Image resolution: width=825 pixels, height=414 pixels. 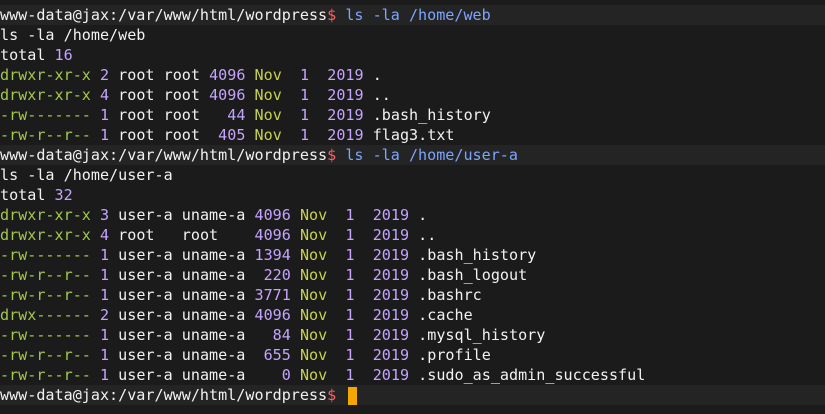 I want to click on total-label: total, so click(x=23, y=55).